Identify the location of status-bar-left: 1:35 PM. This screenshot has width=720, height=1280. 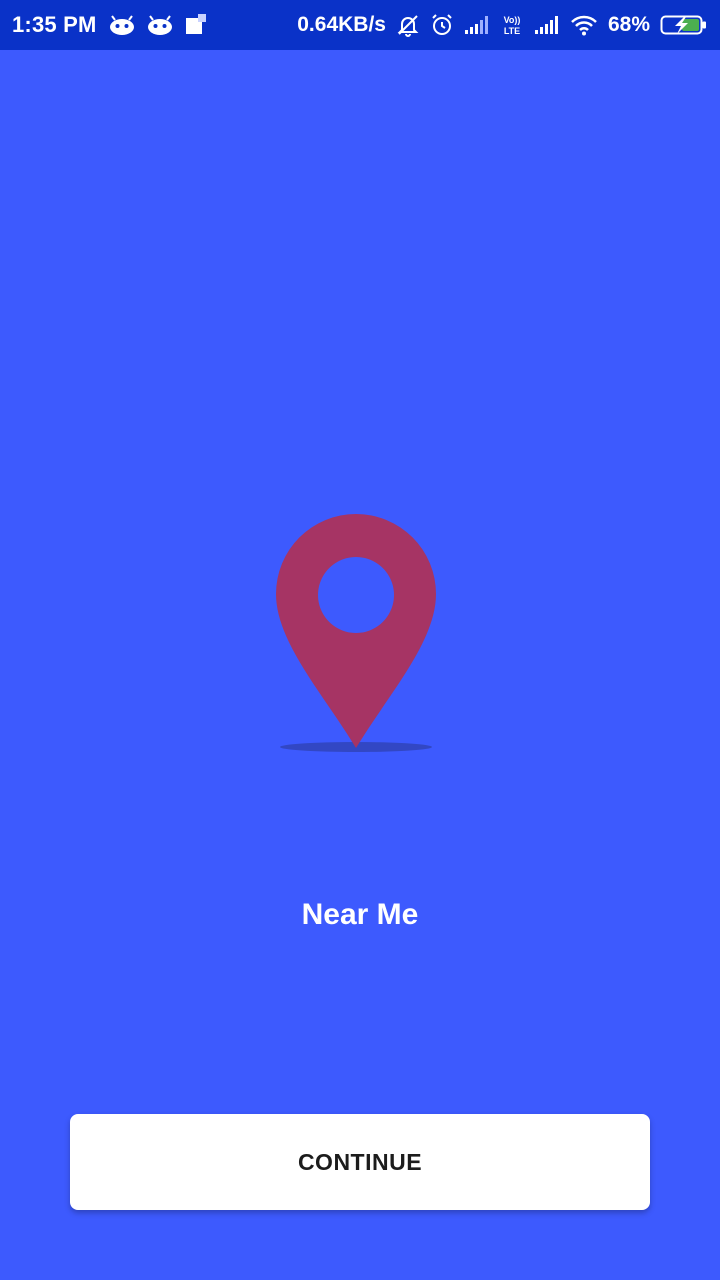
(109, 25).